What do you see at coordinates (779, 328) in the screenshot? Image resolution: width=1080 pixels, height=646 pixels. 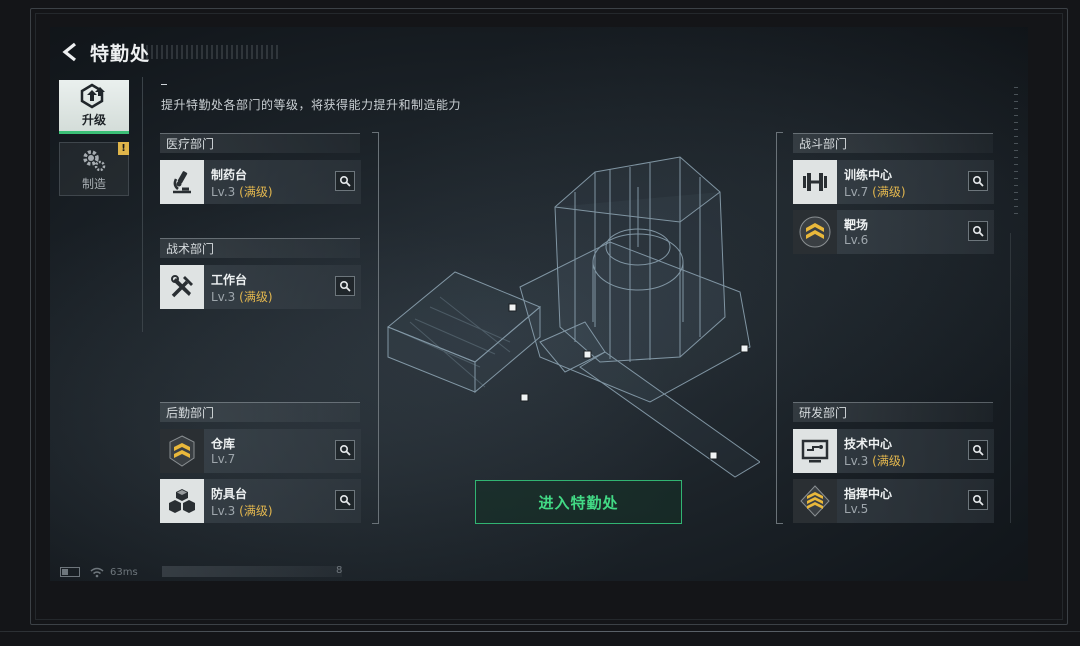 I see `right-column-bracket` at bounding box center [779, 328].